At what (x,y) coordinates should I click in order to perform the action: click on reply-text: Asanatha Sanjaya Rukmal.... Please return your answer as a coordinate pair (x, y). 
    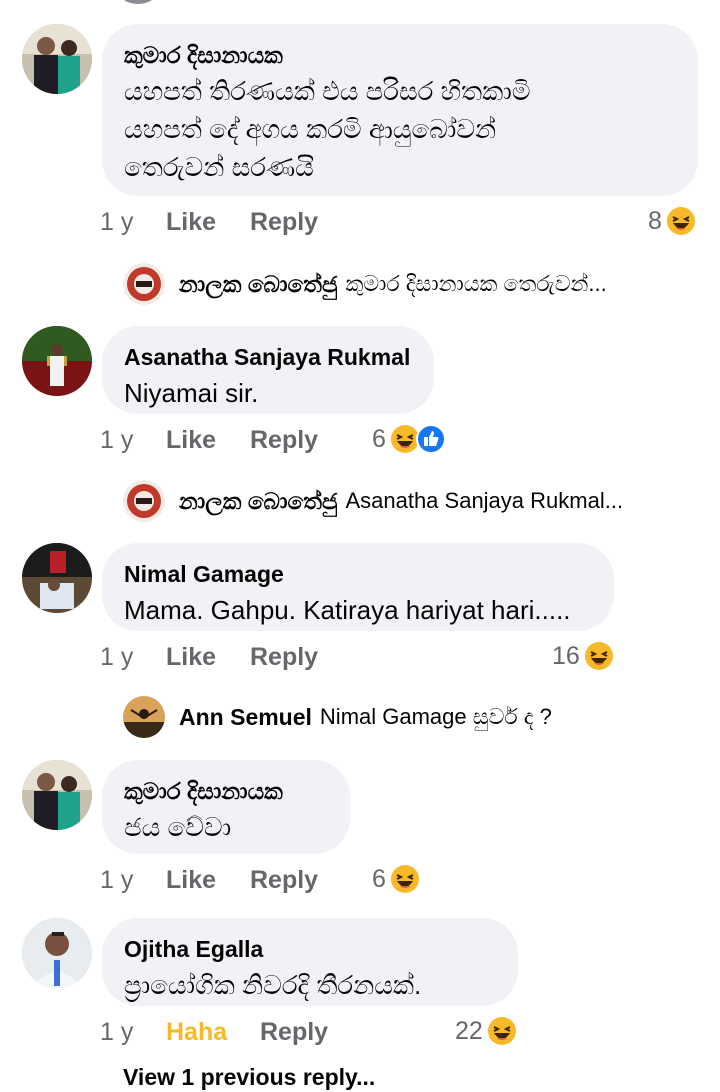
    Looking at the image, I should click on (484, 500).